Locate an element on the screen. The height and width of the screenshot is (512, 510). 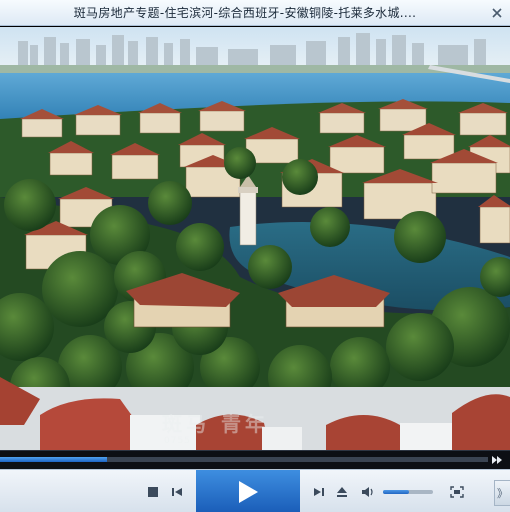
seek-bar-progress is located at coordinates (54, 459).